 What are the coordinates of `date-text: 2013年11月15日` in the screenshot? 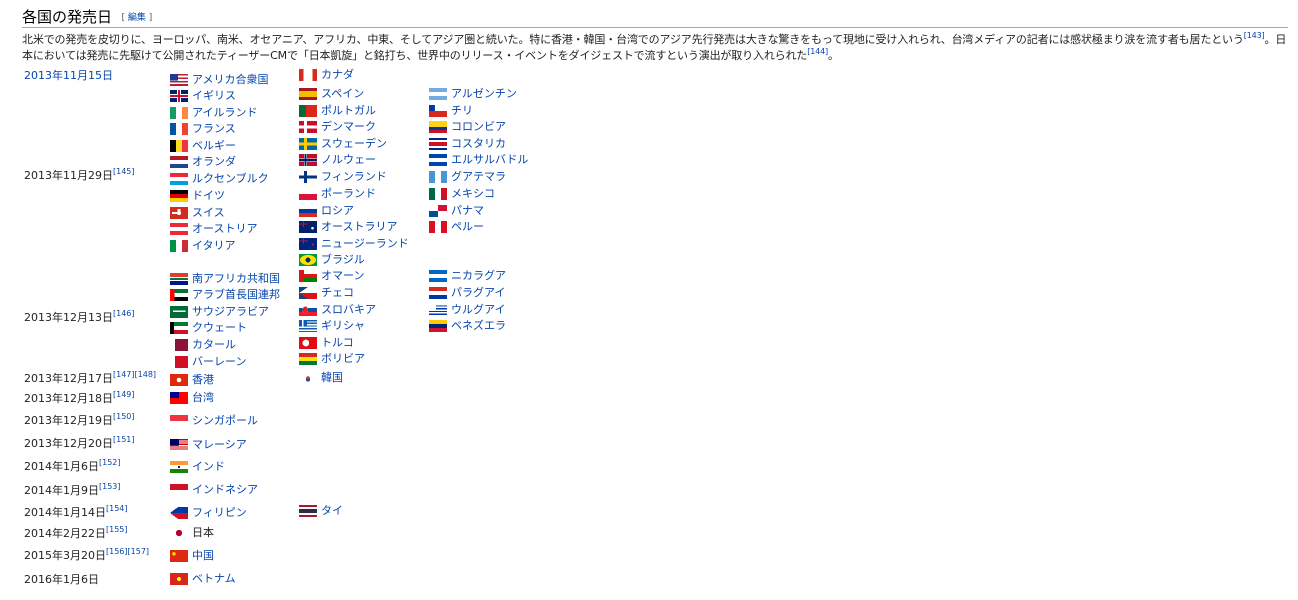 It's located at (68, 75).